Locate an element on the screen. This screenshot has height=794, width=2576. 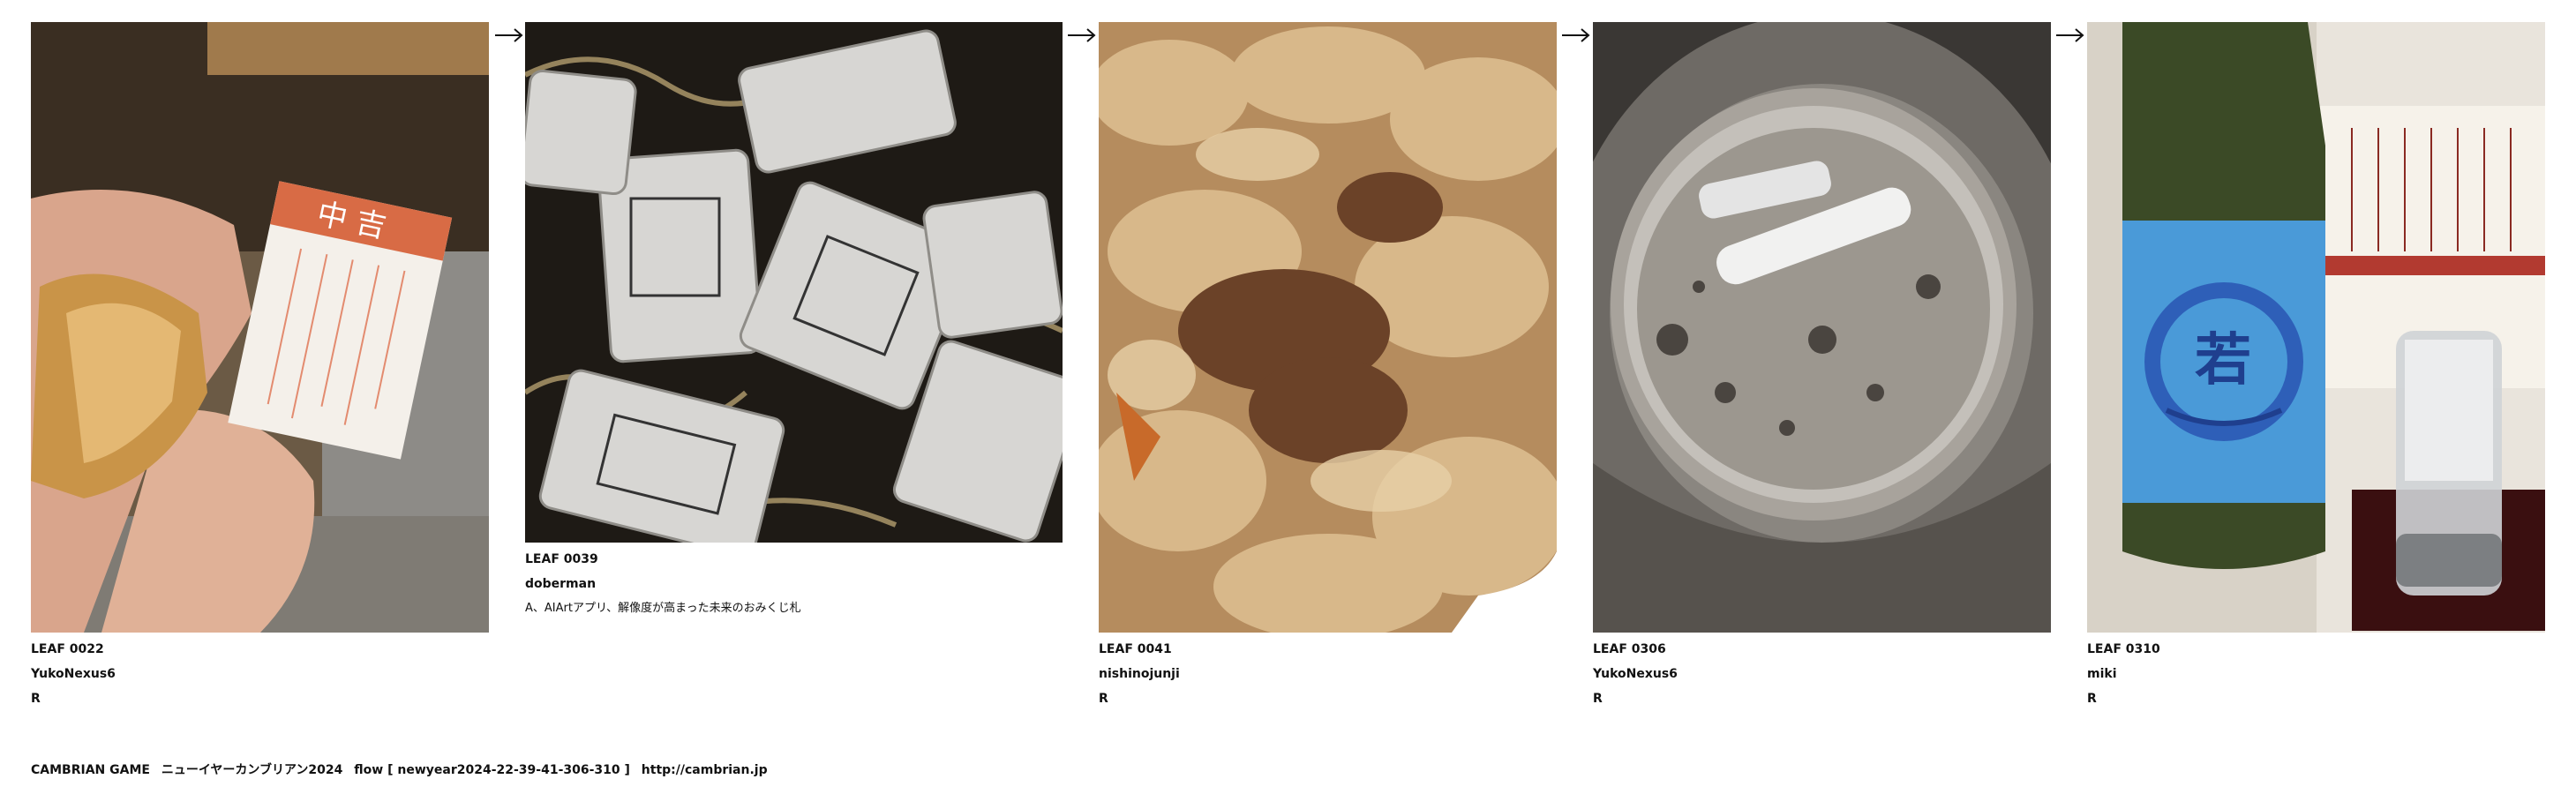
leaf-id: LEAF 0310 is located at coordinates (2123, 649).